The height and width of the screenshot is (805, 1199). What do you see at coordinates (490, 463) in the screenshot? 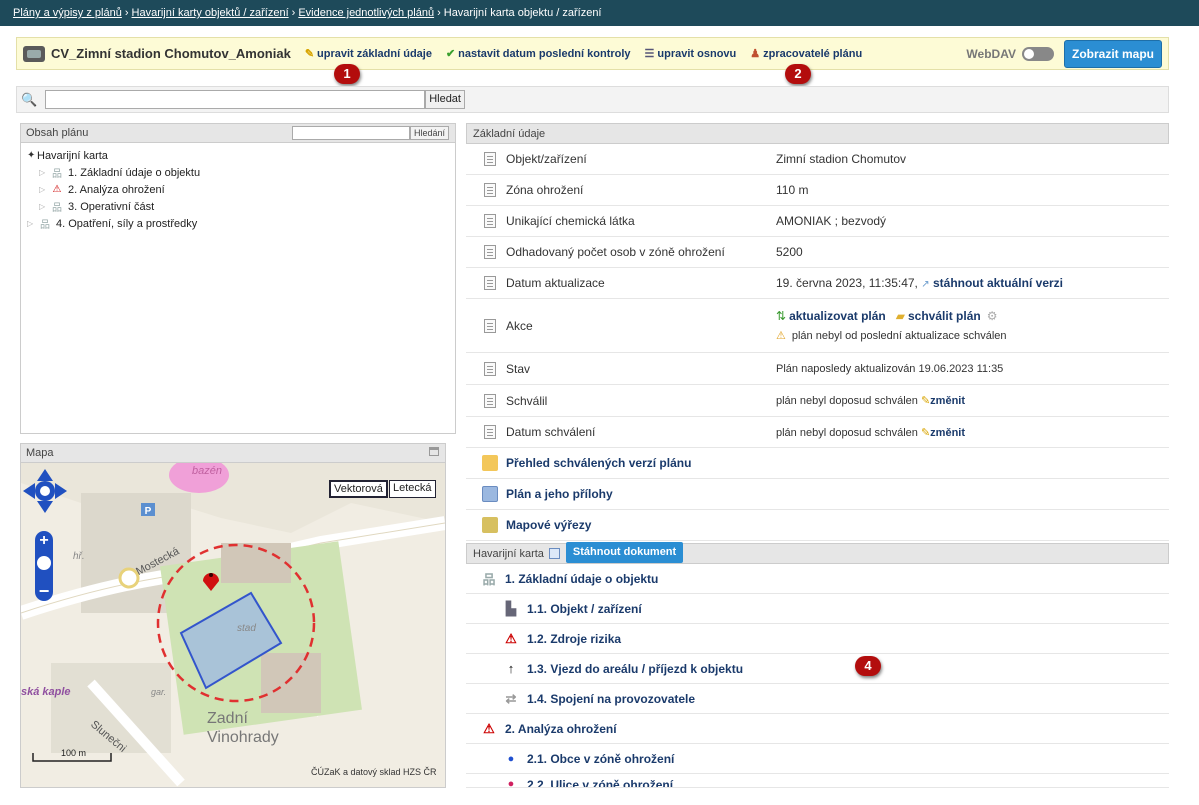
I see `folder-icon` at bounding box center [490, 463].